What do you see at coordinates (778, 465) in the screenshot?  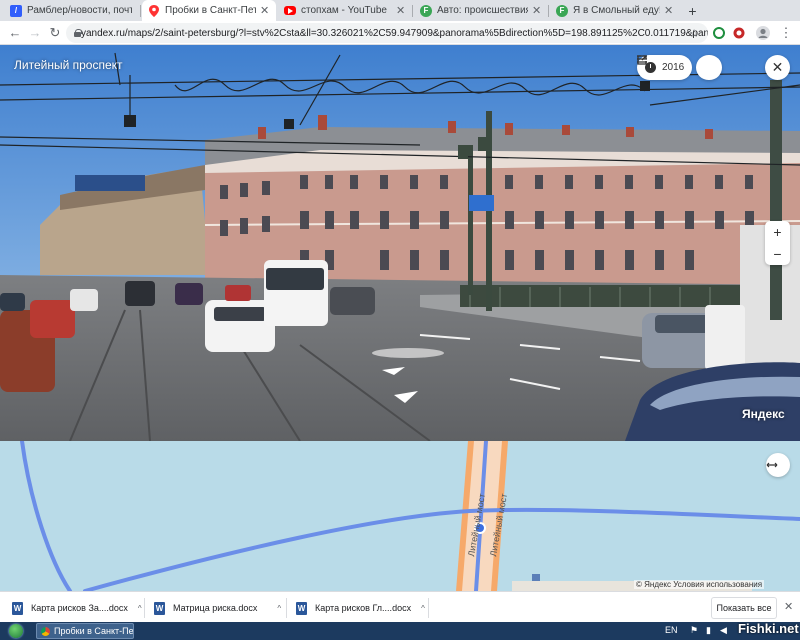 I see `expand-map-button` at bounding box center [778, 465].